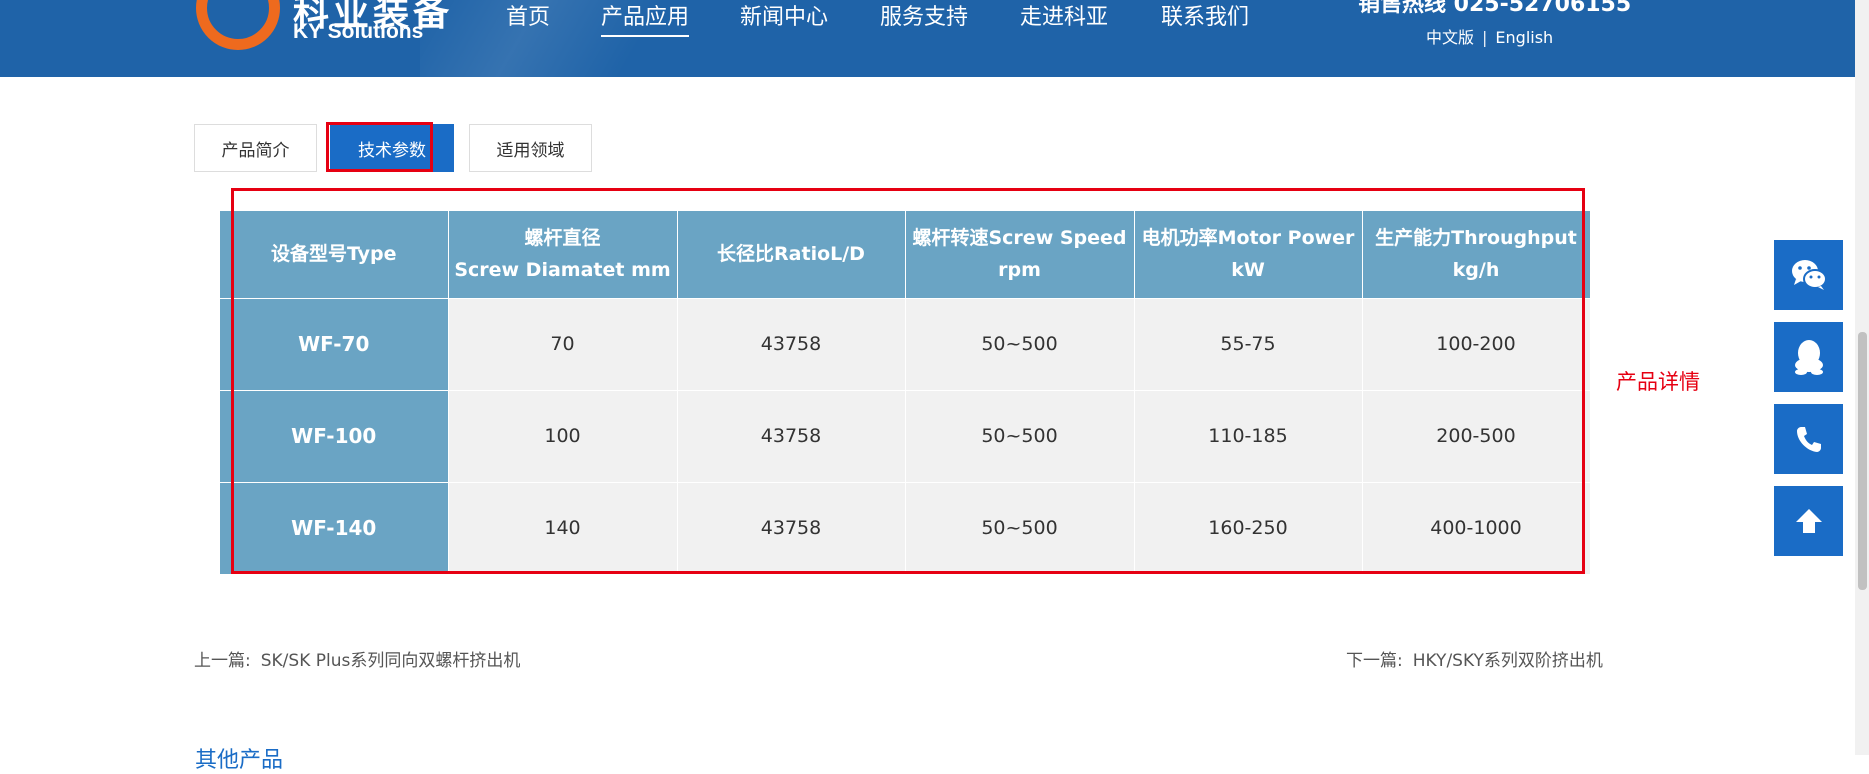 Image resolution: width=1869 pixels, height=774 pixels. I want to click on lang-en-link: English, so click(1524, 37).